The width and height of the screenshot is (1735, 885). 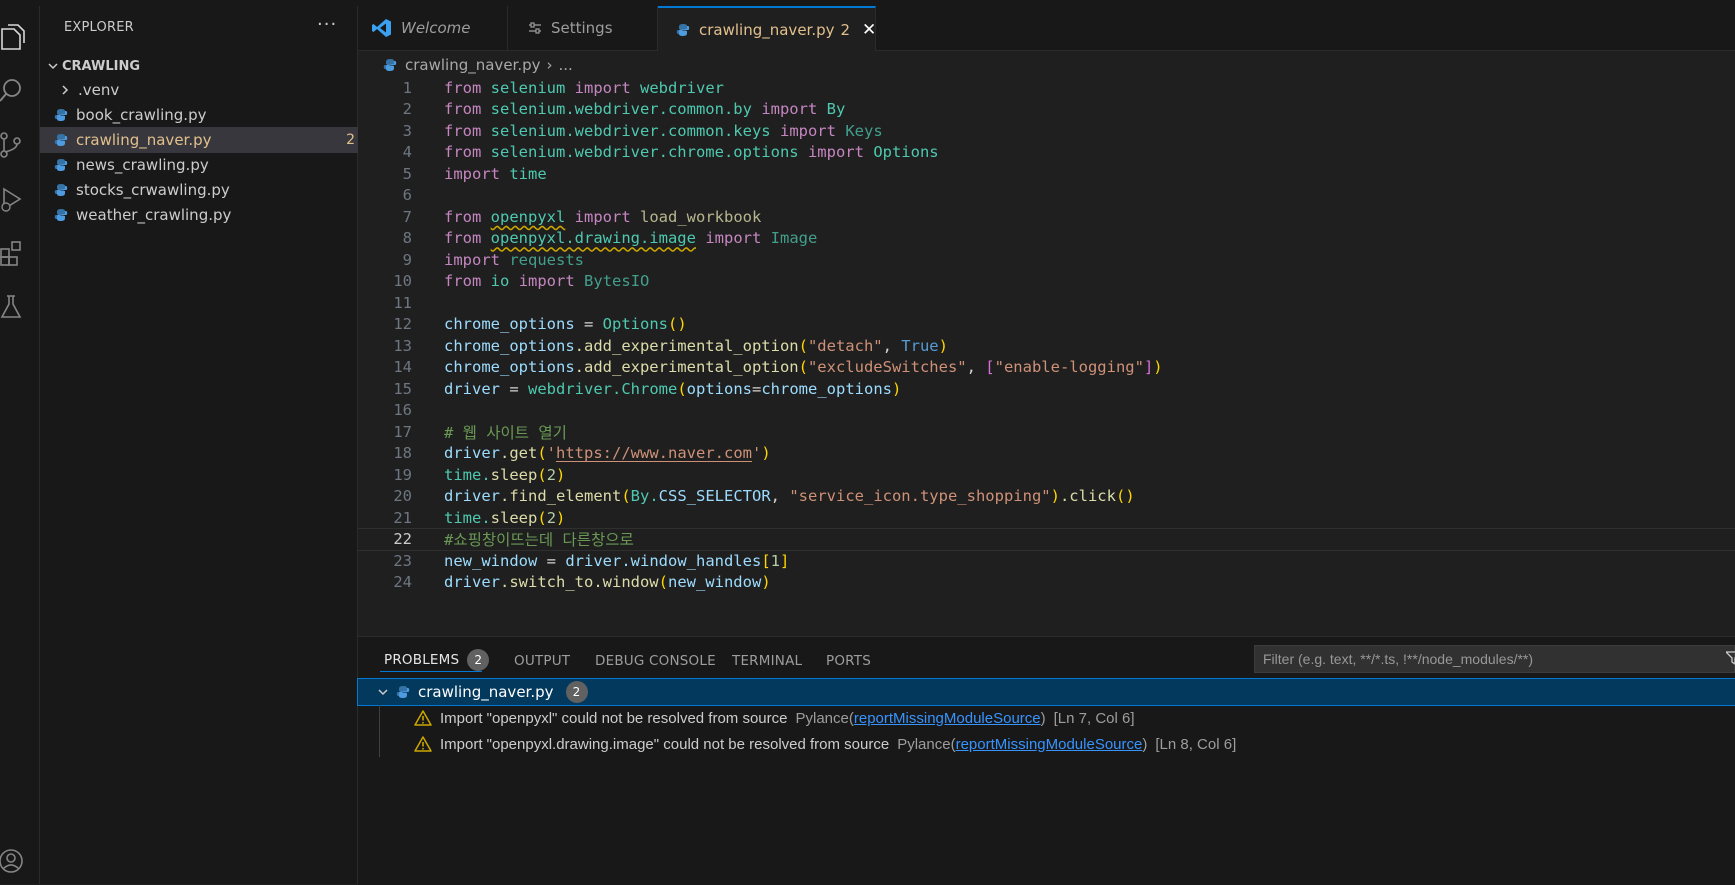 What do you see at coordinates (205, 140) in the screenshot?
I see `tree-file-crawling-naver: crawling_naver.py 2` at bounding box center [205, 140].